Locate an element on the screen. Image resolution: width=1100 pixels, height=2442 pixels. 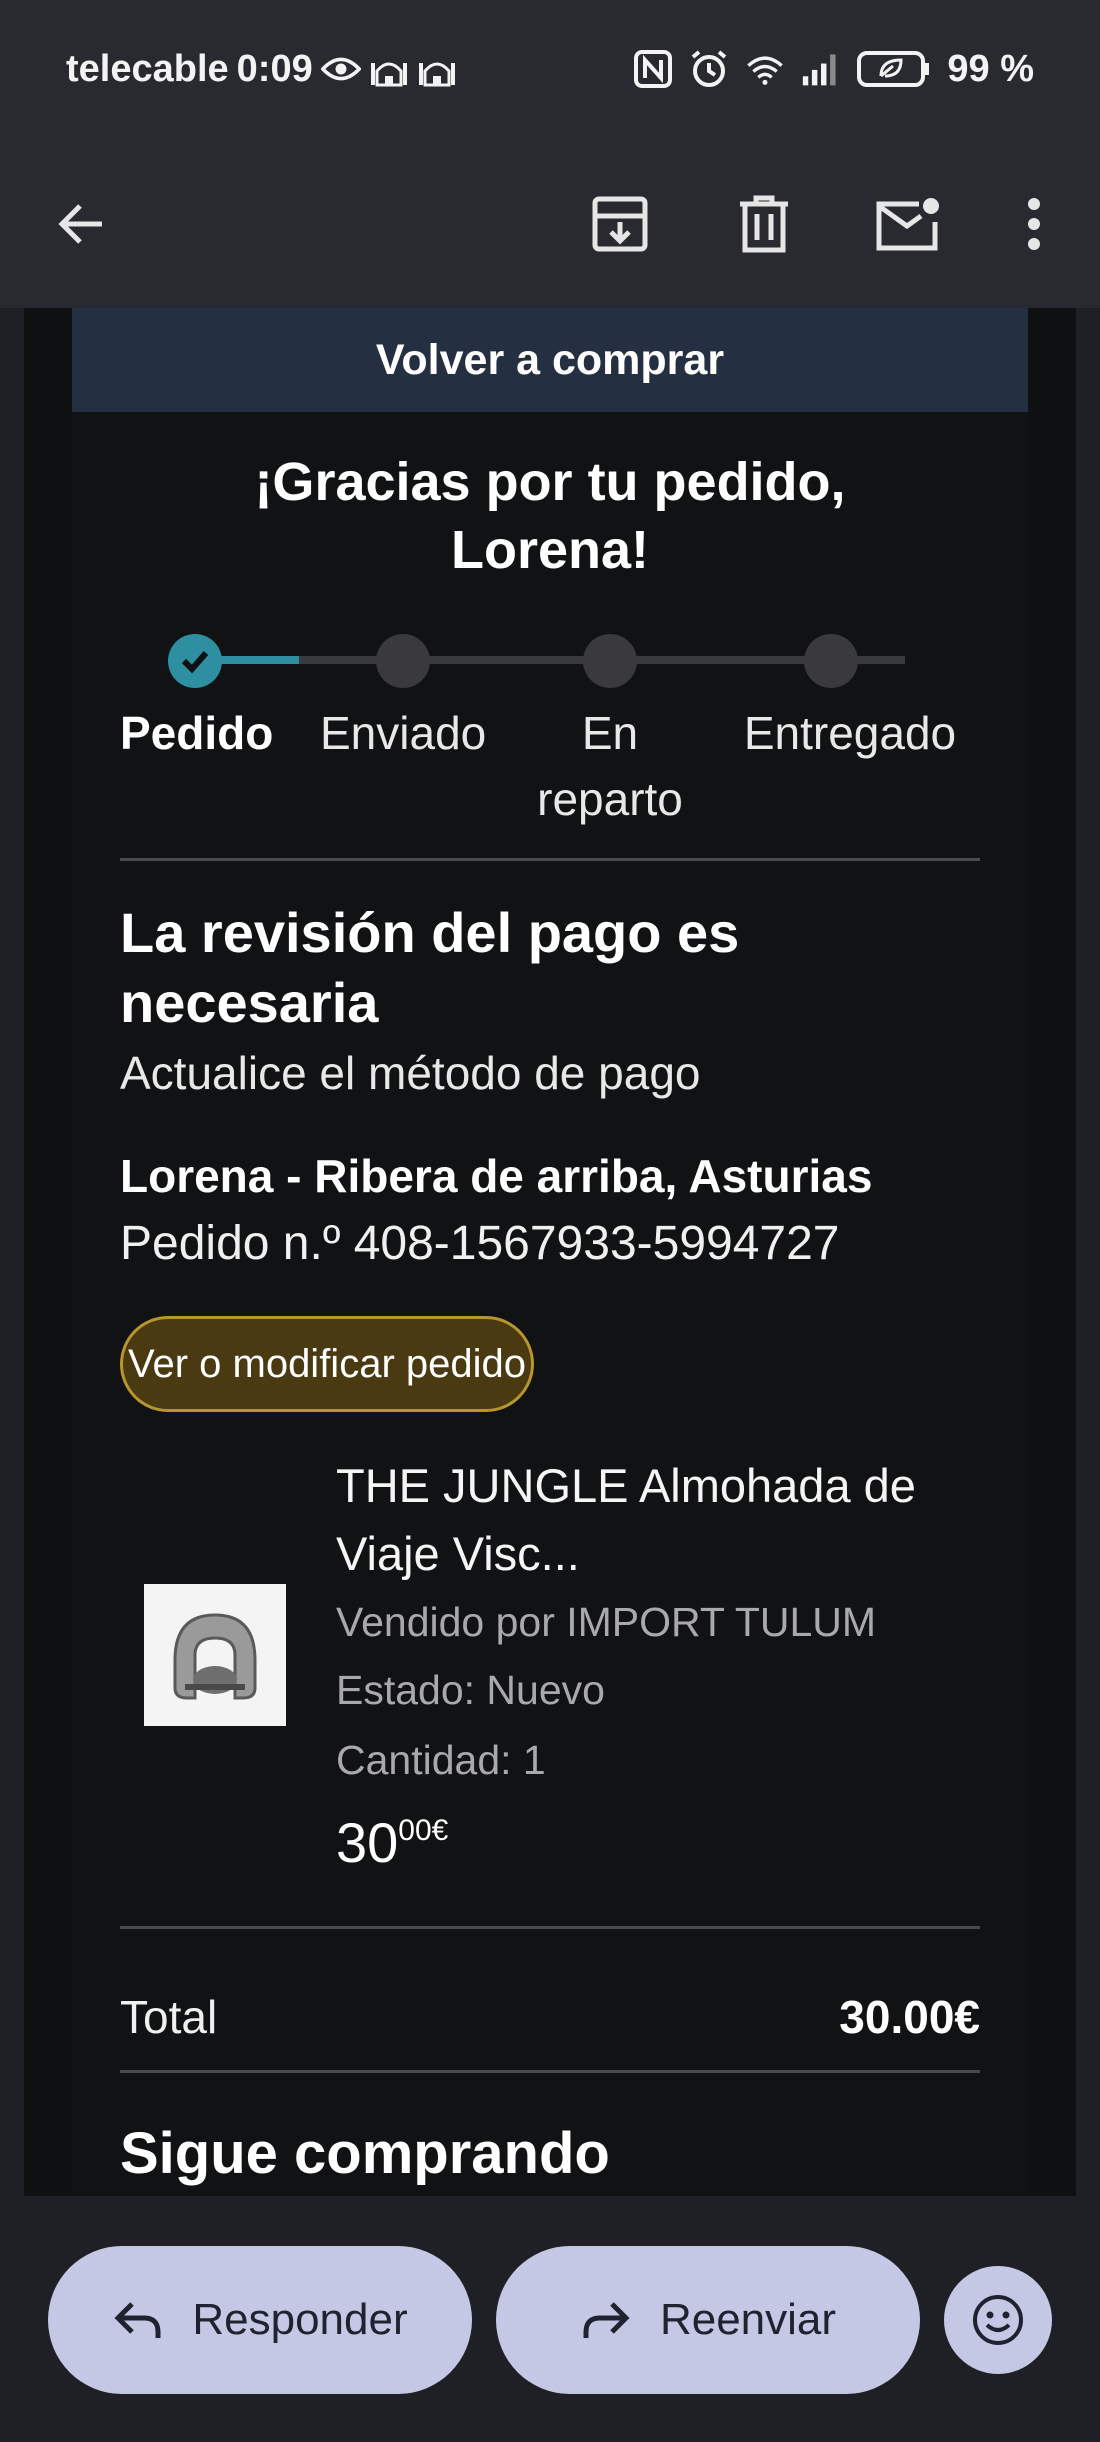
reply-label: Responder is located at coordinates (300, 2319).